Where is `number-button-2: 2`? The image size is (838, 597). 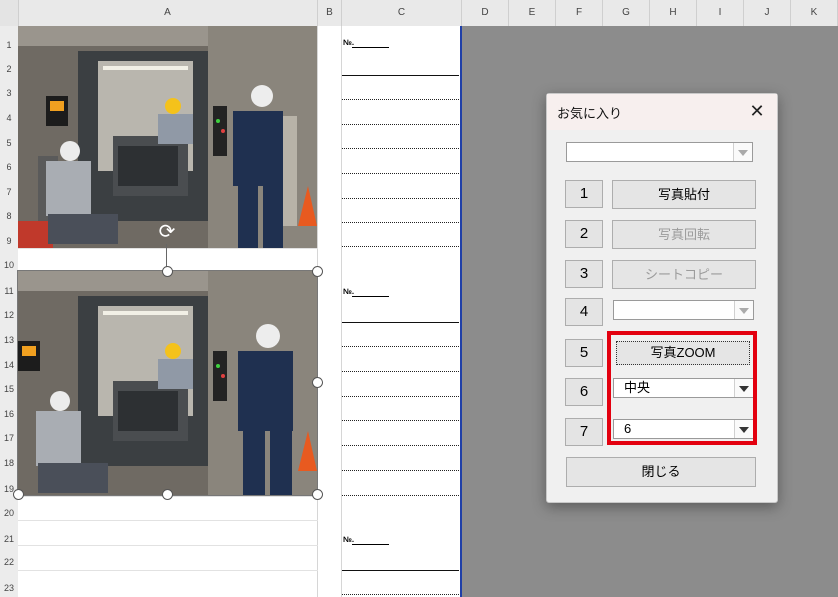 number-button-2: 2 is located at coordinates (584, 234).